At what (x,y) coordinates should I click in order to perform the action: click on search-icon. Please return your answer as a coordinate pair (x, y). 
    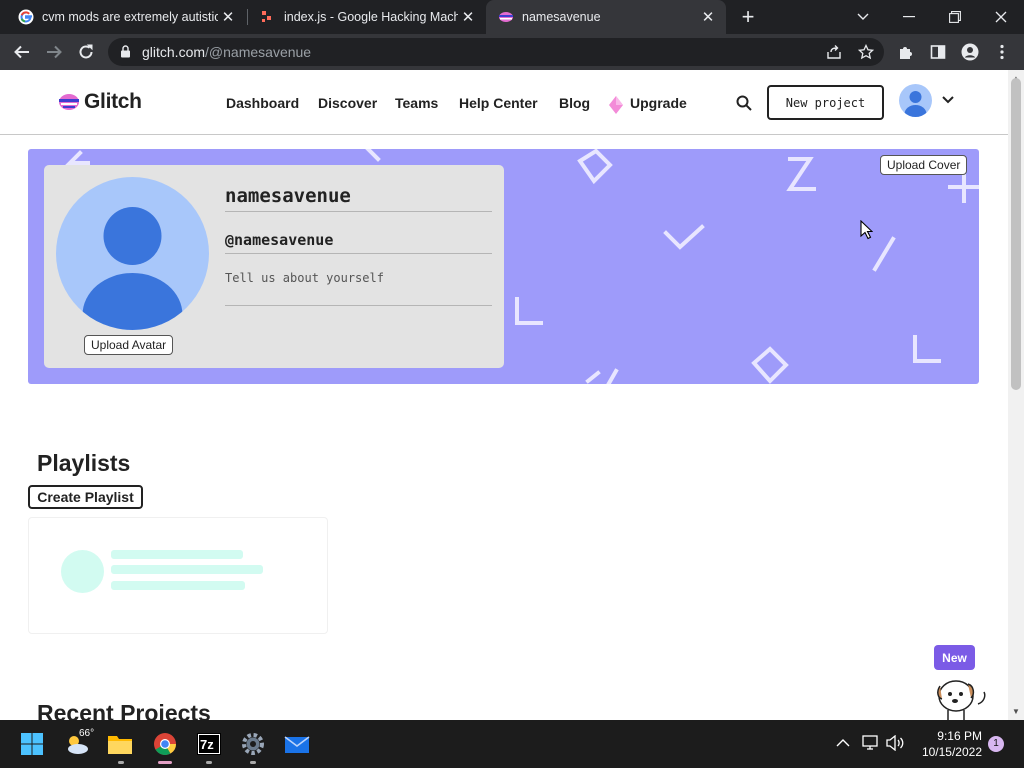
    Looking at the image, I should click on (744, 103).